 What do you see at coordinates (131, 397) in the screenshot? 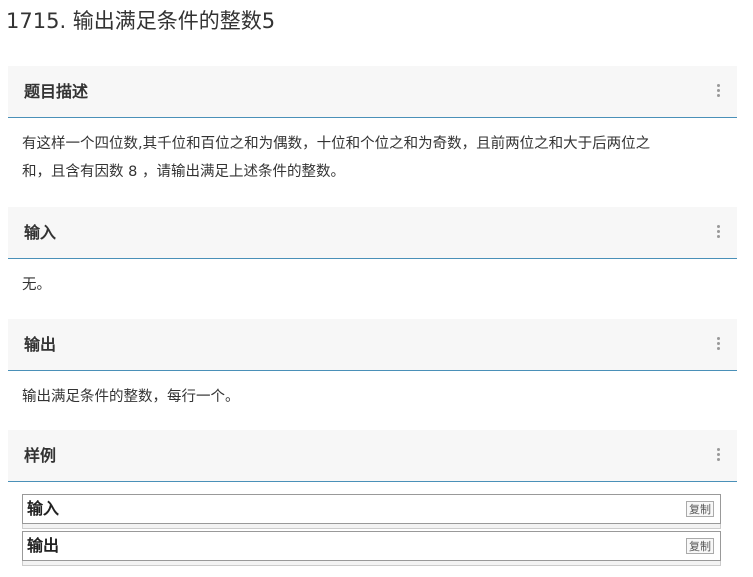
I see `output-text: 输出满足条件的整数，每行一个。` at bounding box center [131, 397].